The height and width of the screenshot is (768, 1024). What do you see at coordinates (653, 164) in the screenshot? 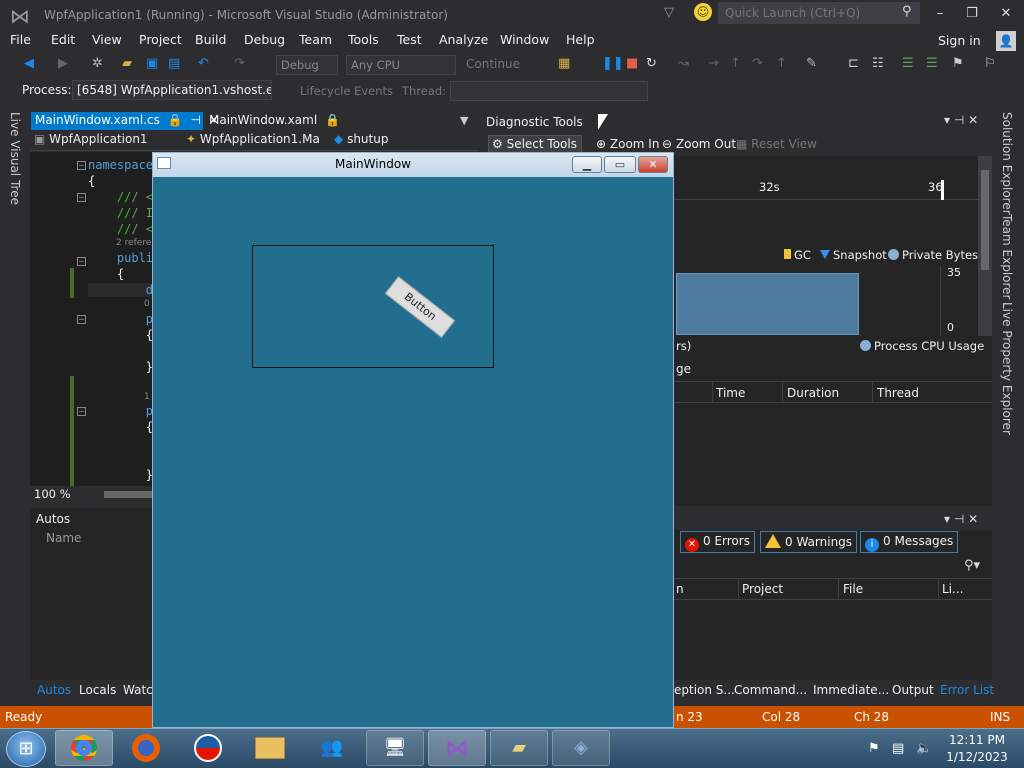
I see `wpf-close-button: ✕` at bounding box center [653, 164].